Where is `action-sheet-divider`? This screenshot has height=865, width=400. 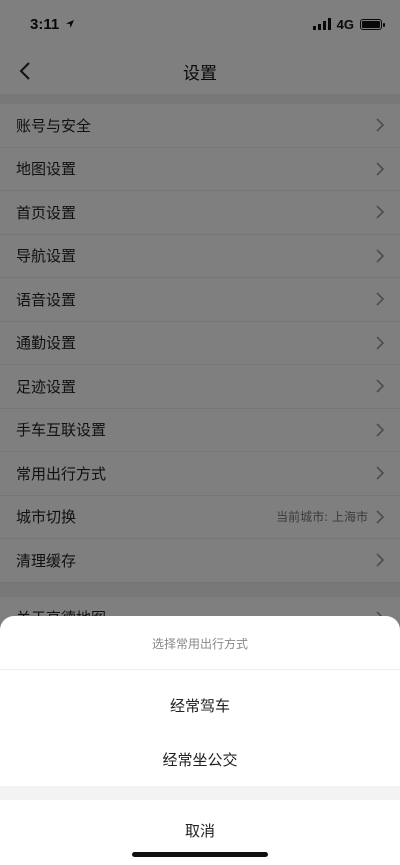 action-sheet-divider is located at coordinates (200, 793).